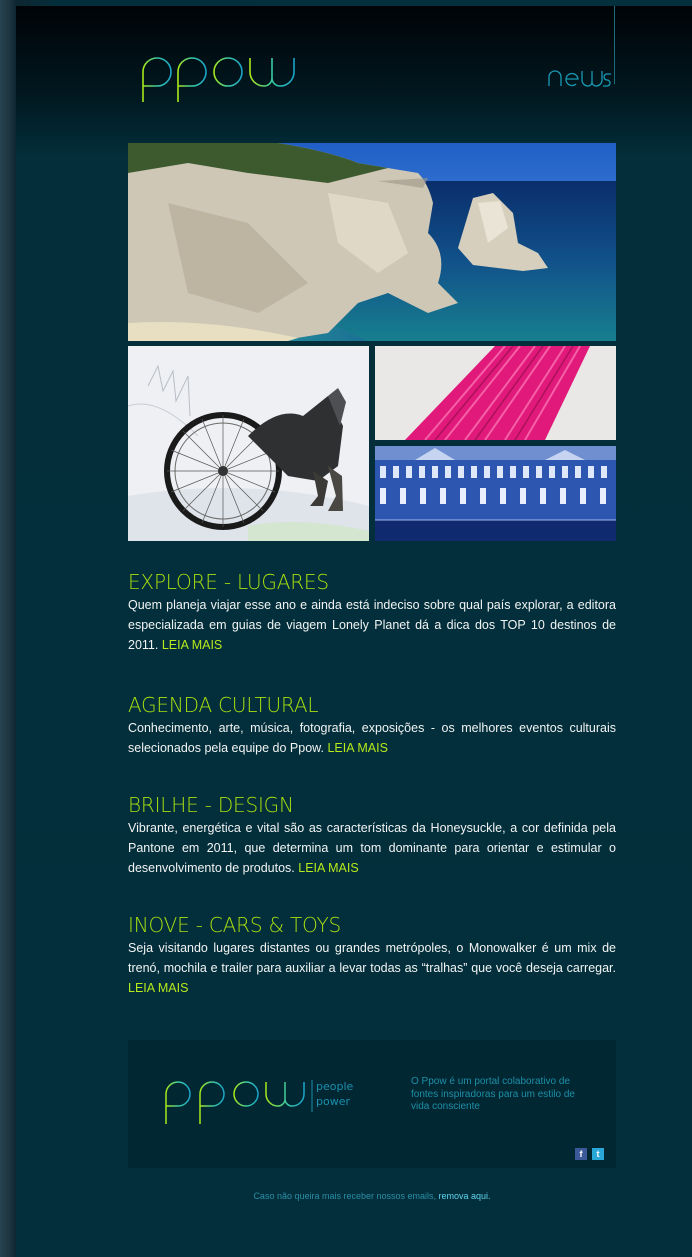 Image resolution: width=692 pixels, height=1257 pixels. What do you see at coordinates (614, 45) in the screenshot?
I see `header-divider` at bounding box center [614, 45].